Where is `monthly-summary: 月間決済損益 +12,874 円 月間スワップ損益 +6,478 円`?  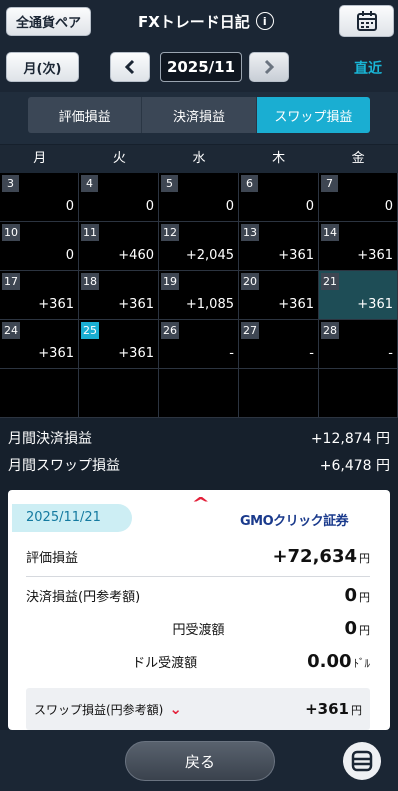
monthly-summary: 月間決済損益 +12,874 円 月間スワップ損益 +6,478 円 is located at coordinates (199, 449).